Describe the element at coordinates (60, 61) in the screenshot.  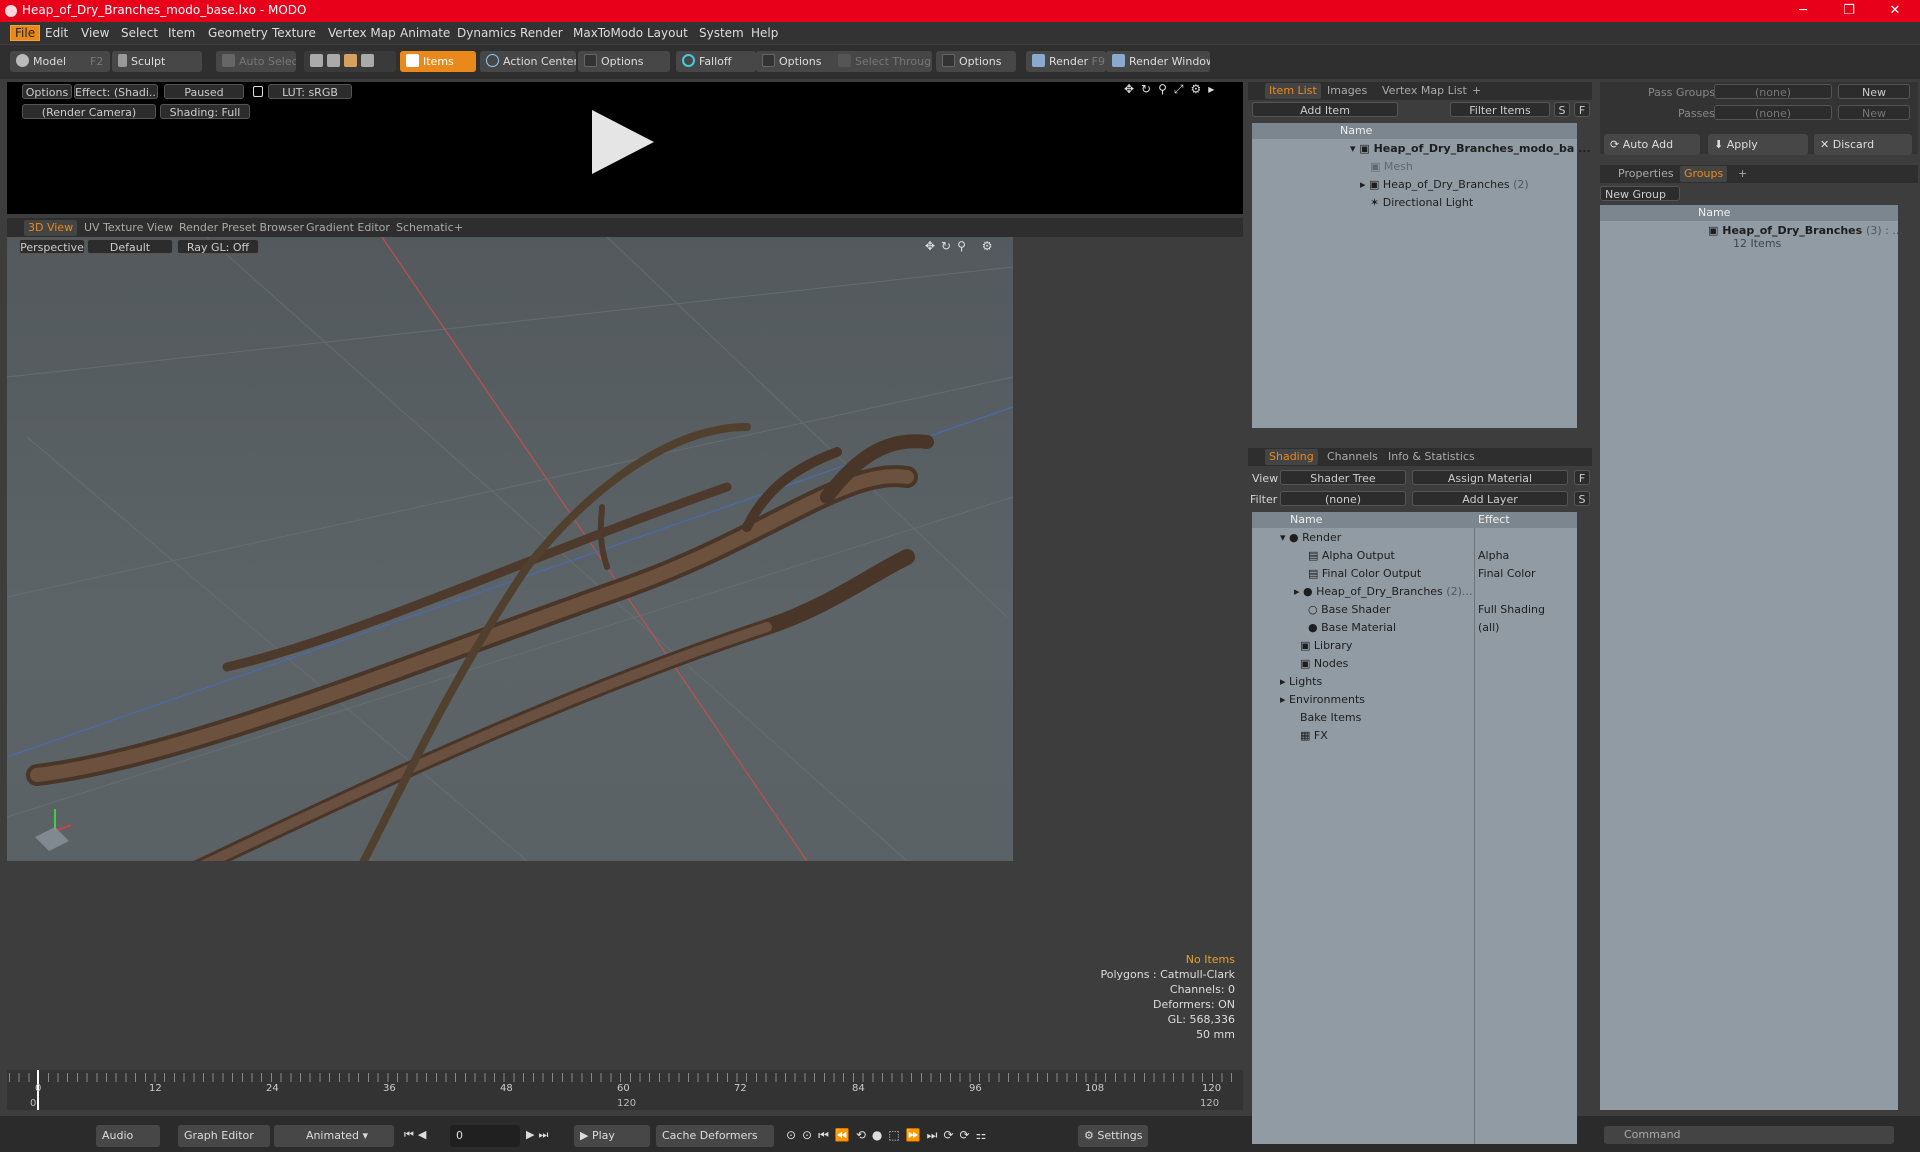
I see `model-button: Model F2` at that location.